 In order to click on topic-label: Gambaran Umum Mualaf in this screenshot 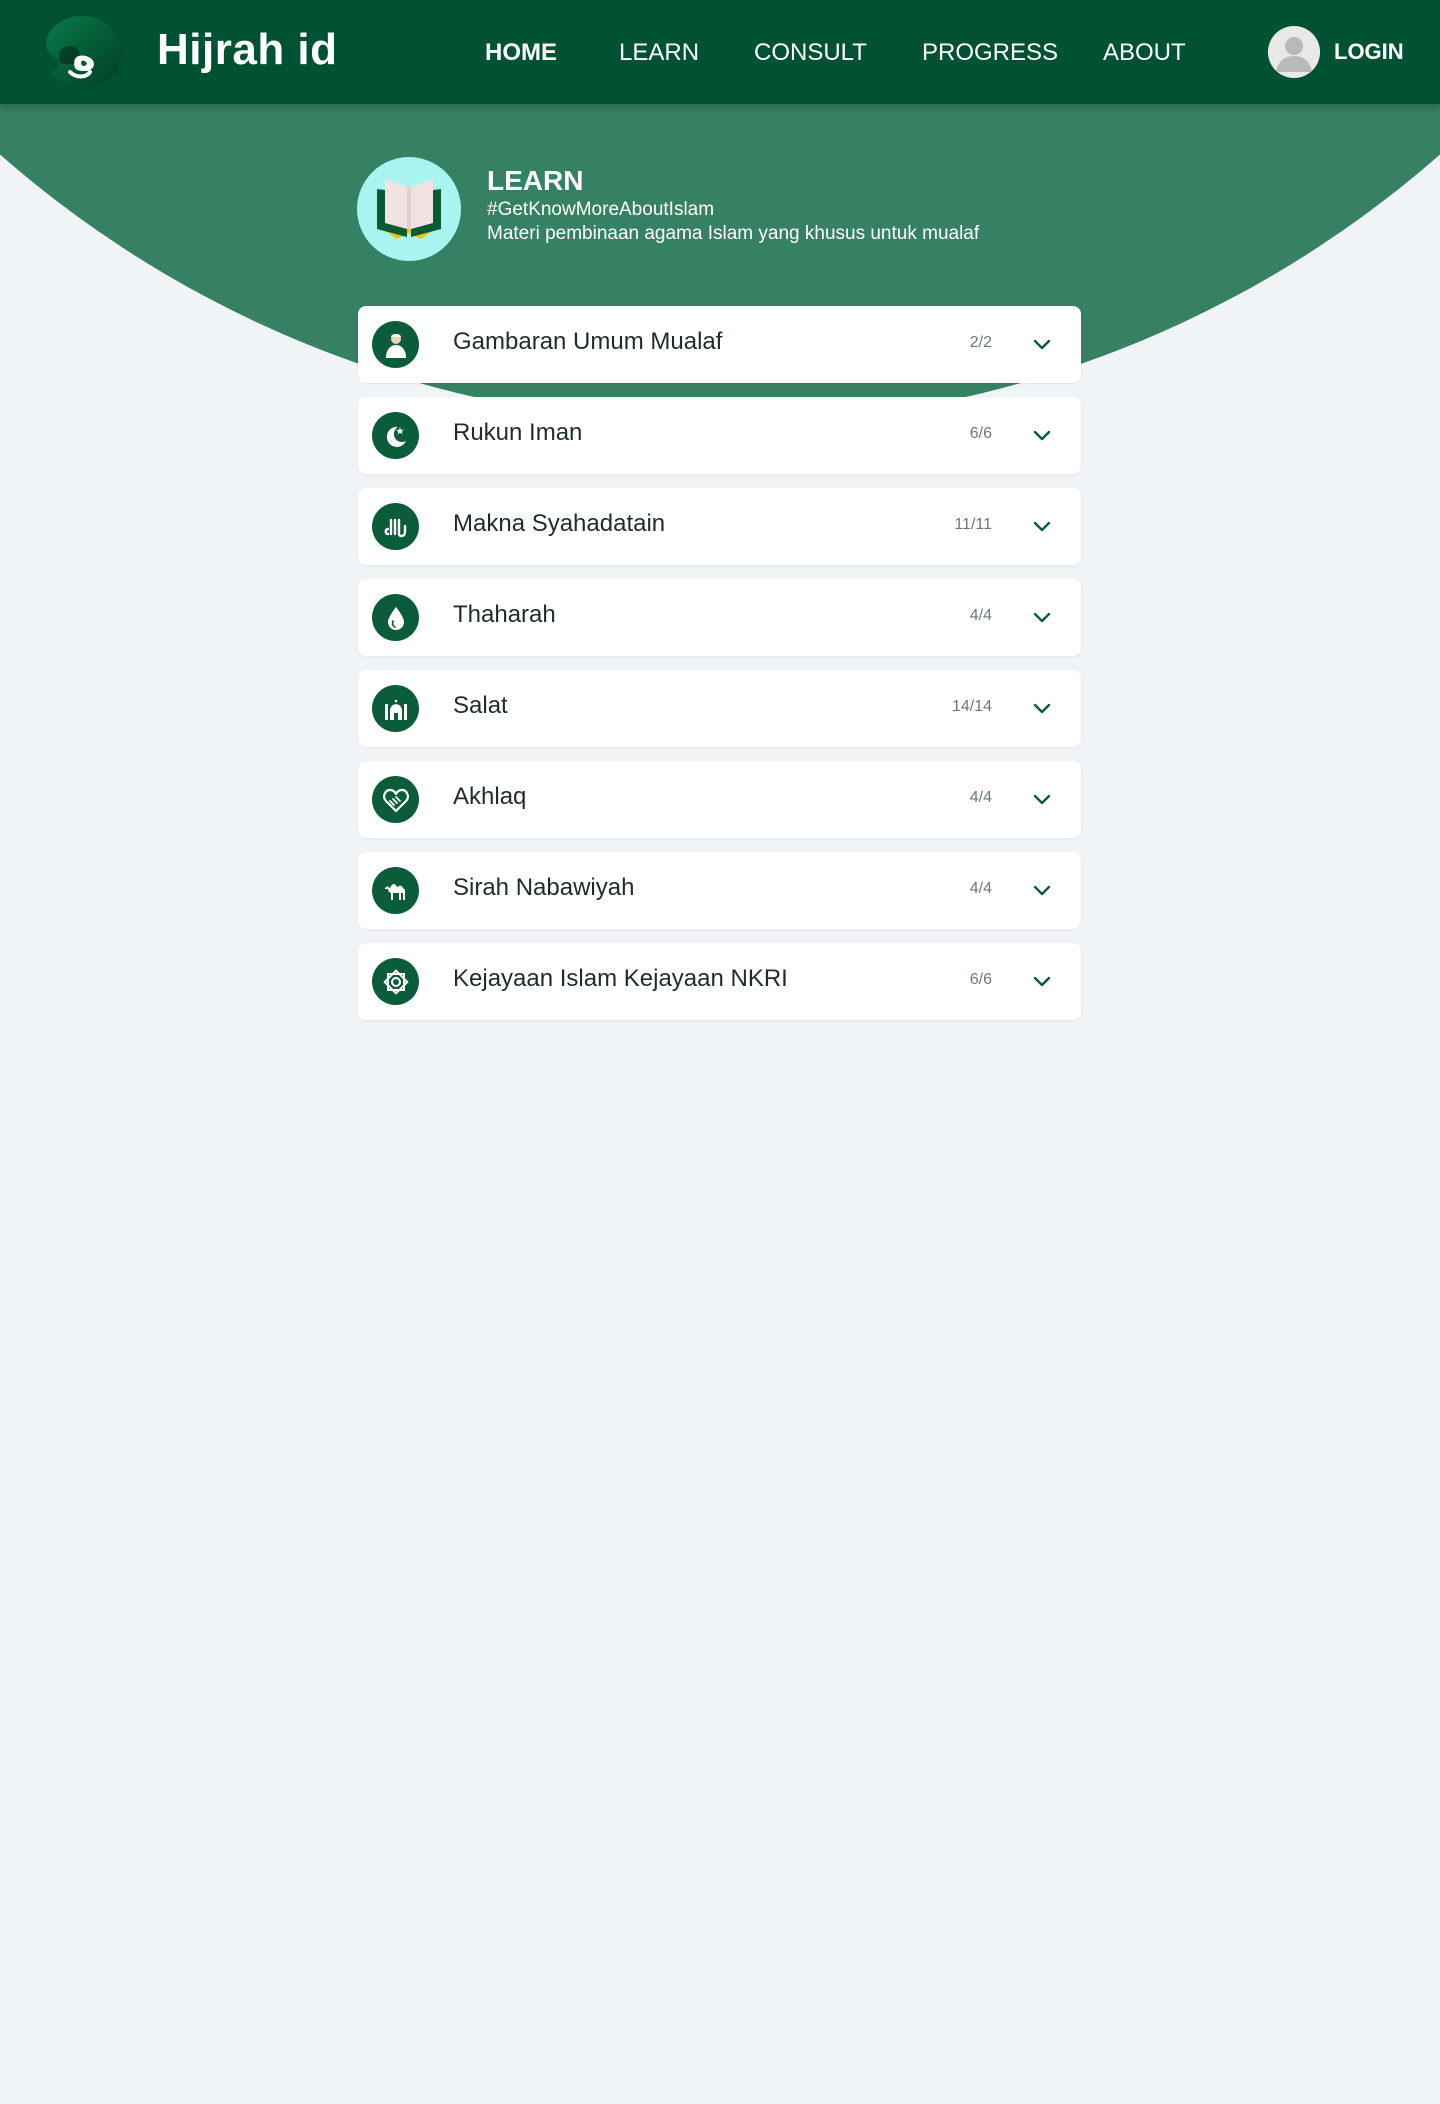, I will do `click(588, 341)`.